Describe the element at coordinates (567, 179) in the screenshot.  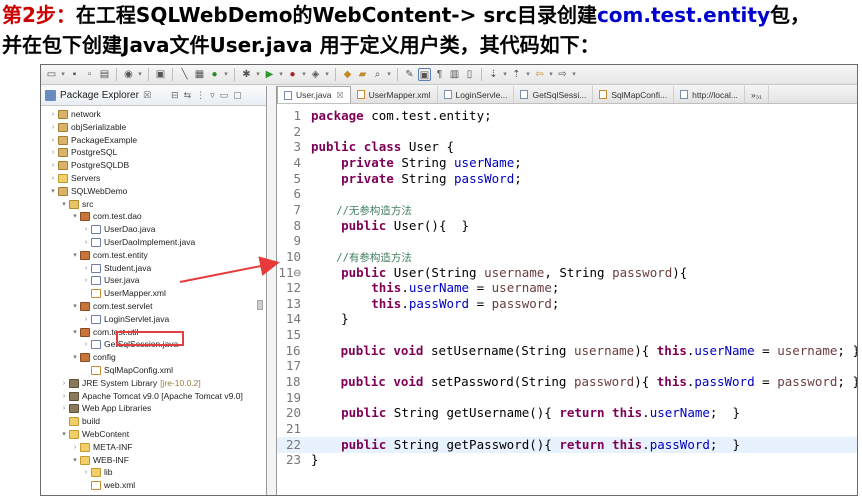
I see `code-line: 5 private String passWord;` at that location.